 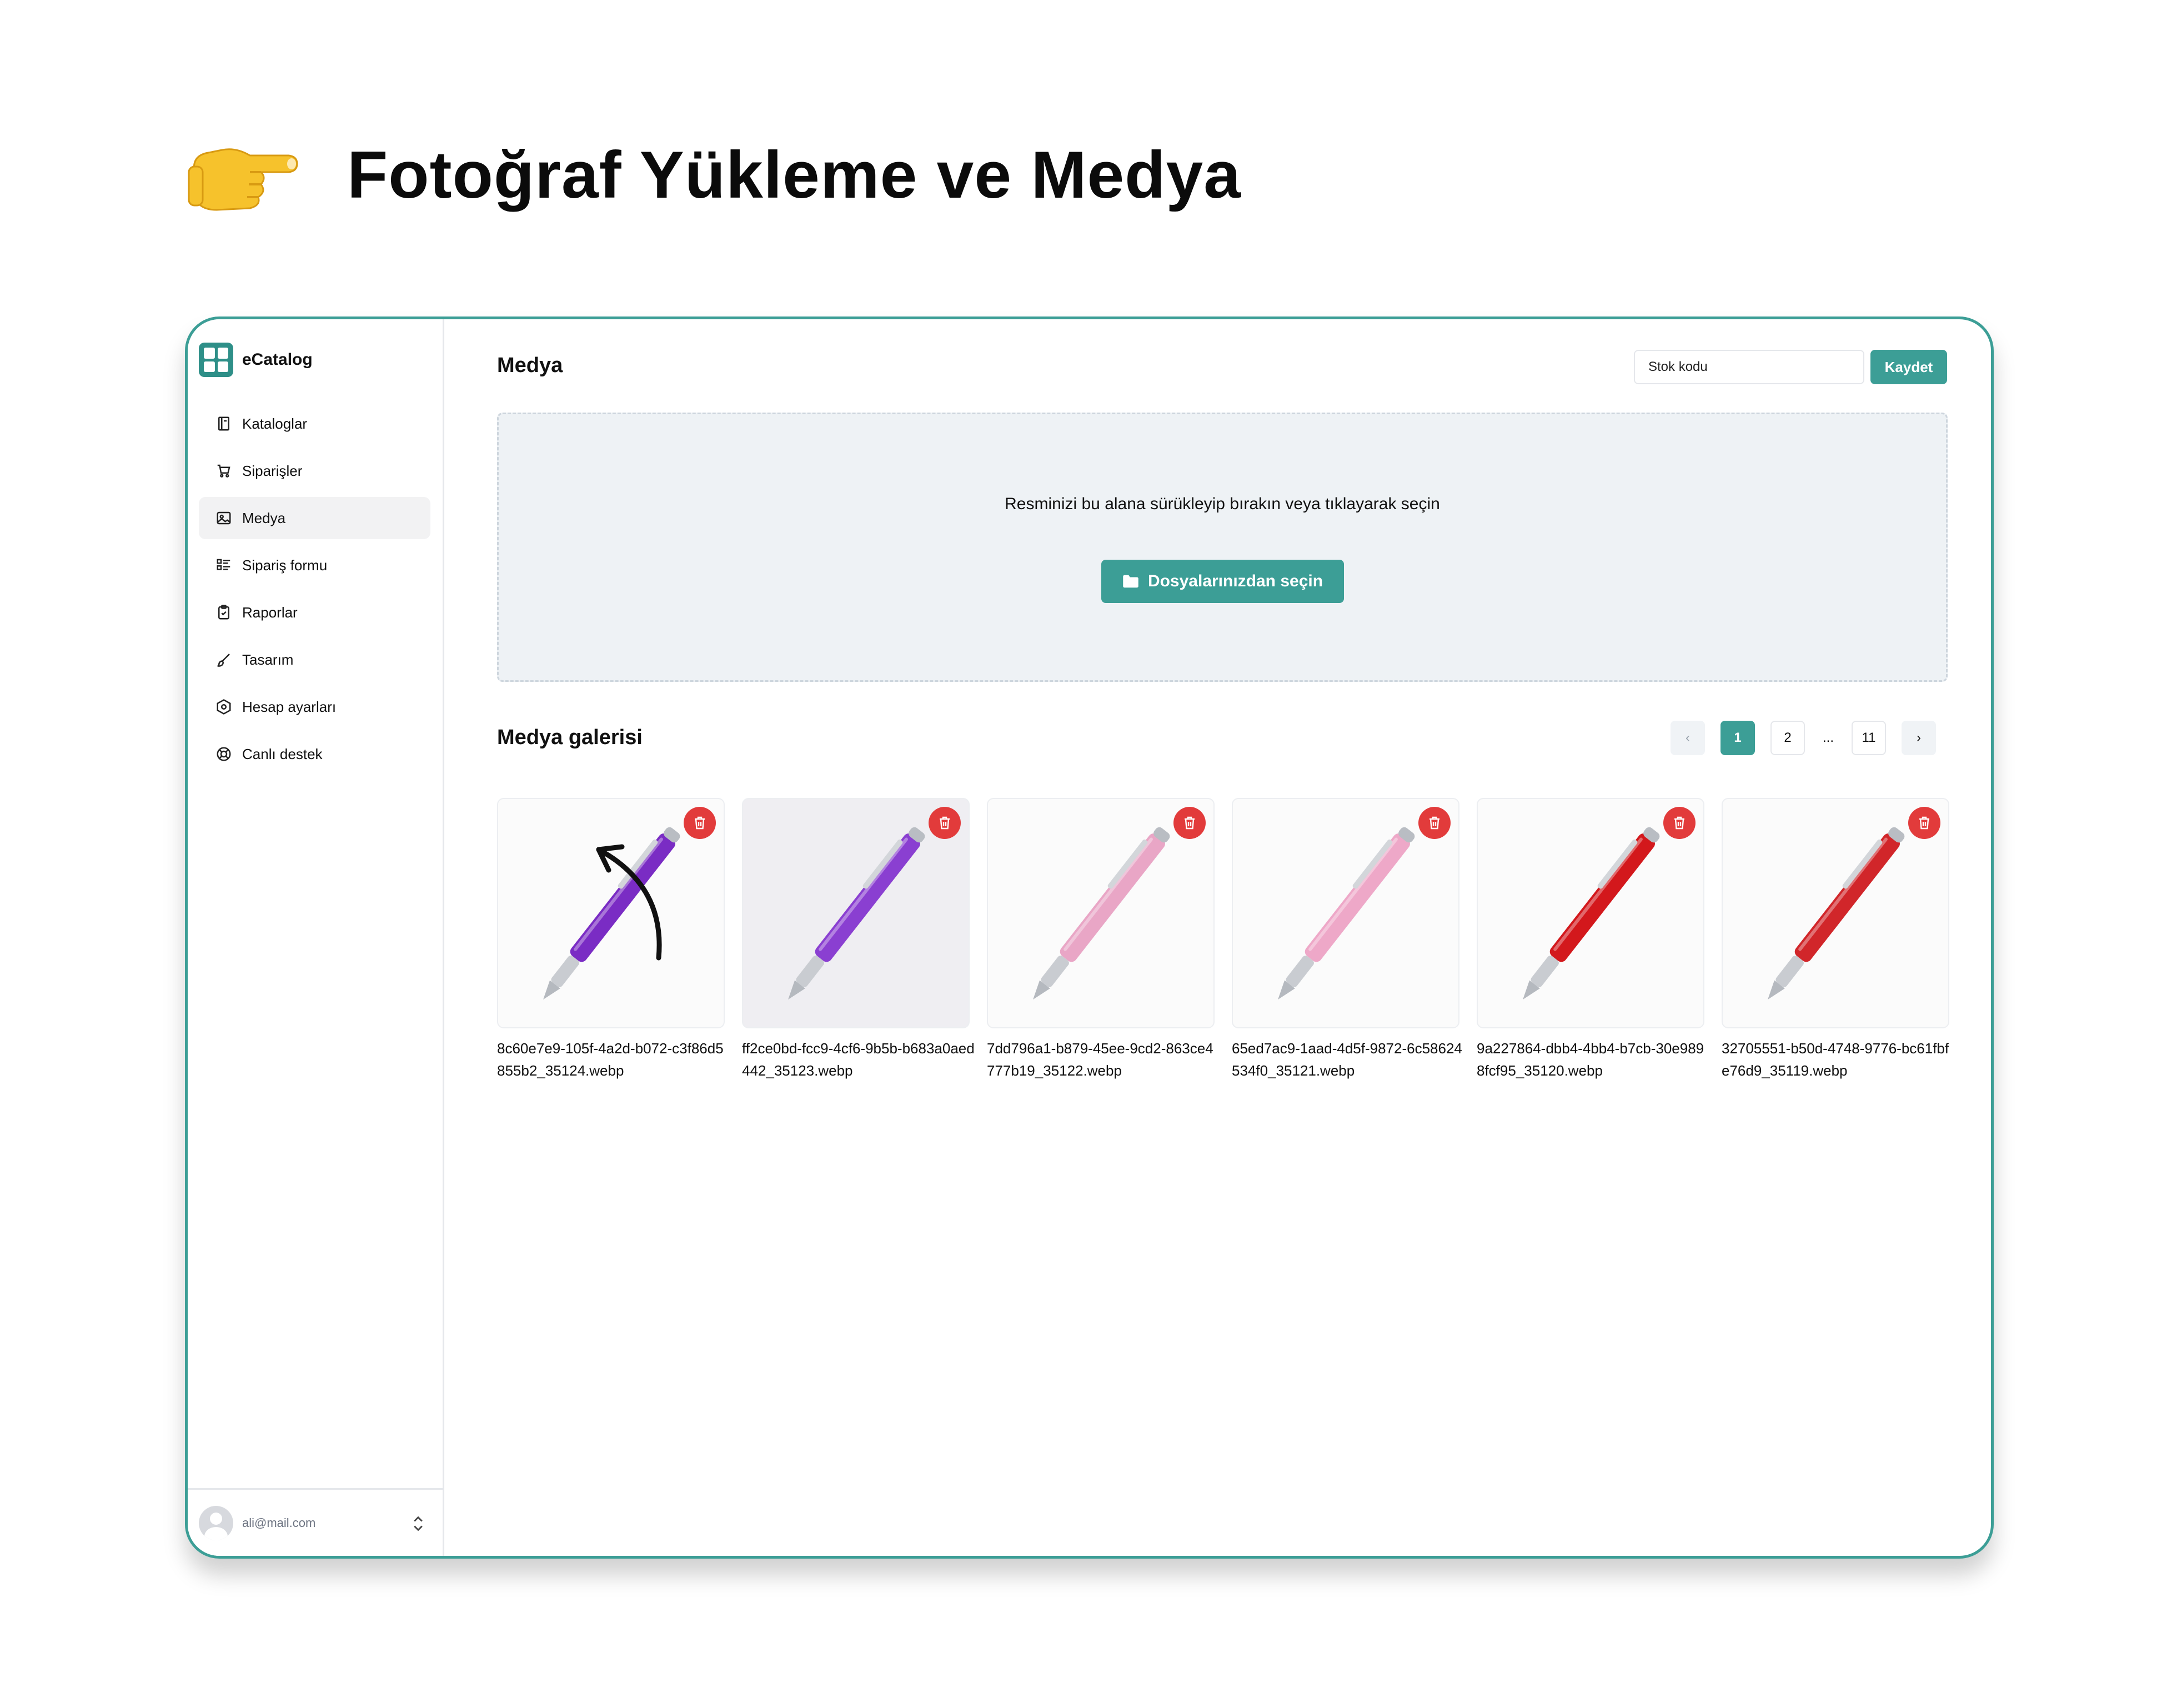 I want to click on cart-icon, so click(x=223, y=471).